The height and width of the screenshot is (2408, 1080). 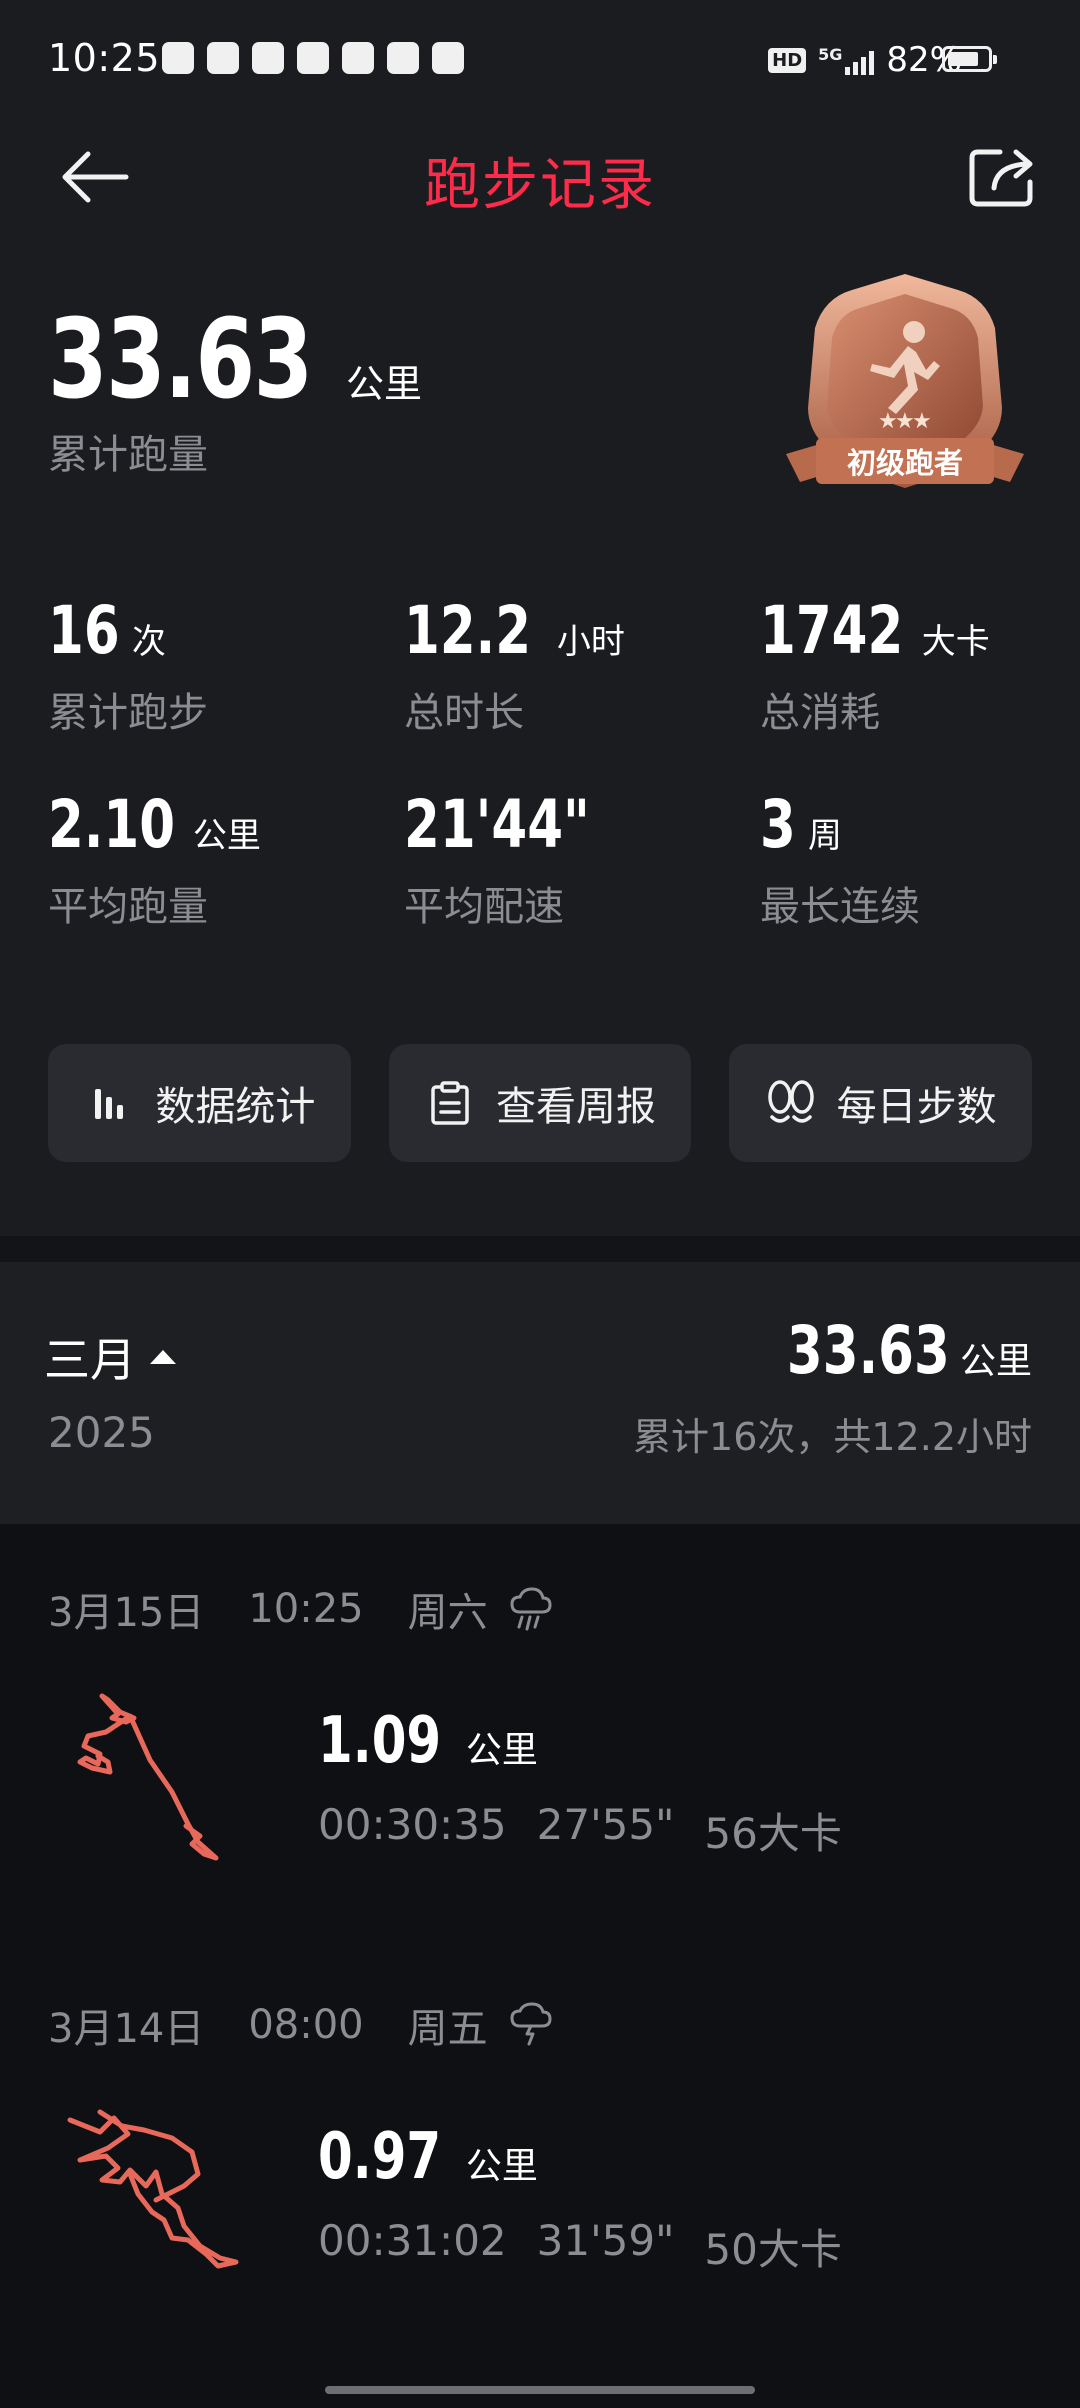 What do you see at coordinates (226, 836) in the screenshot?
I see `stat-unit: 公里` at bounding box center [226, 836].